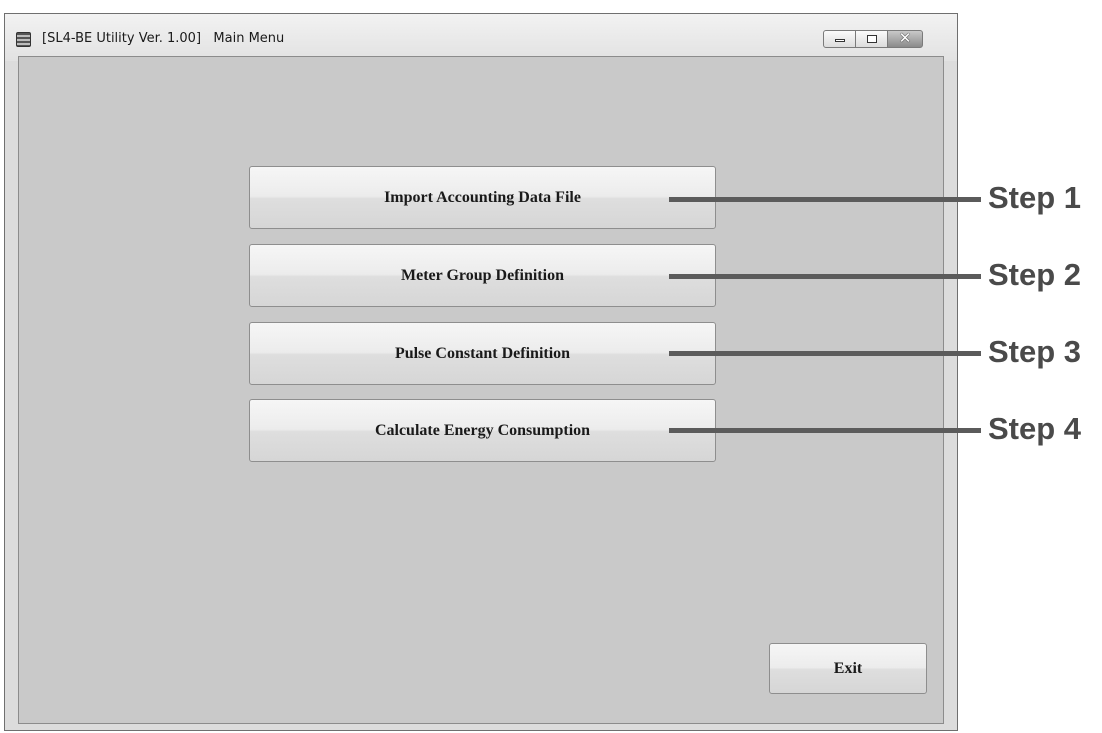 Image resolution: width=1102 pixels, height=733 pixels. I want to click on minimize-icon, so click(840, 40).